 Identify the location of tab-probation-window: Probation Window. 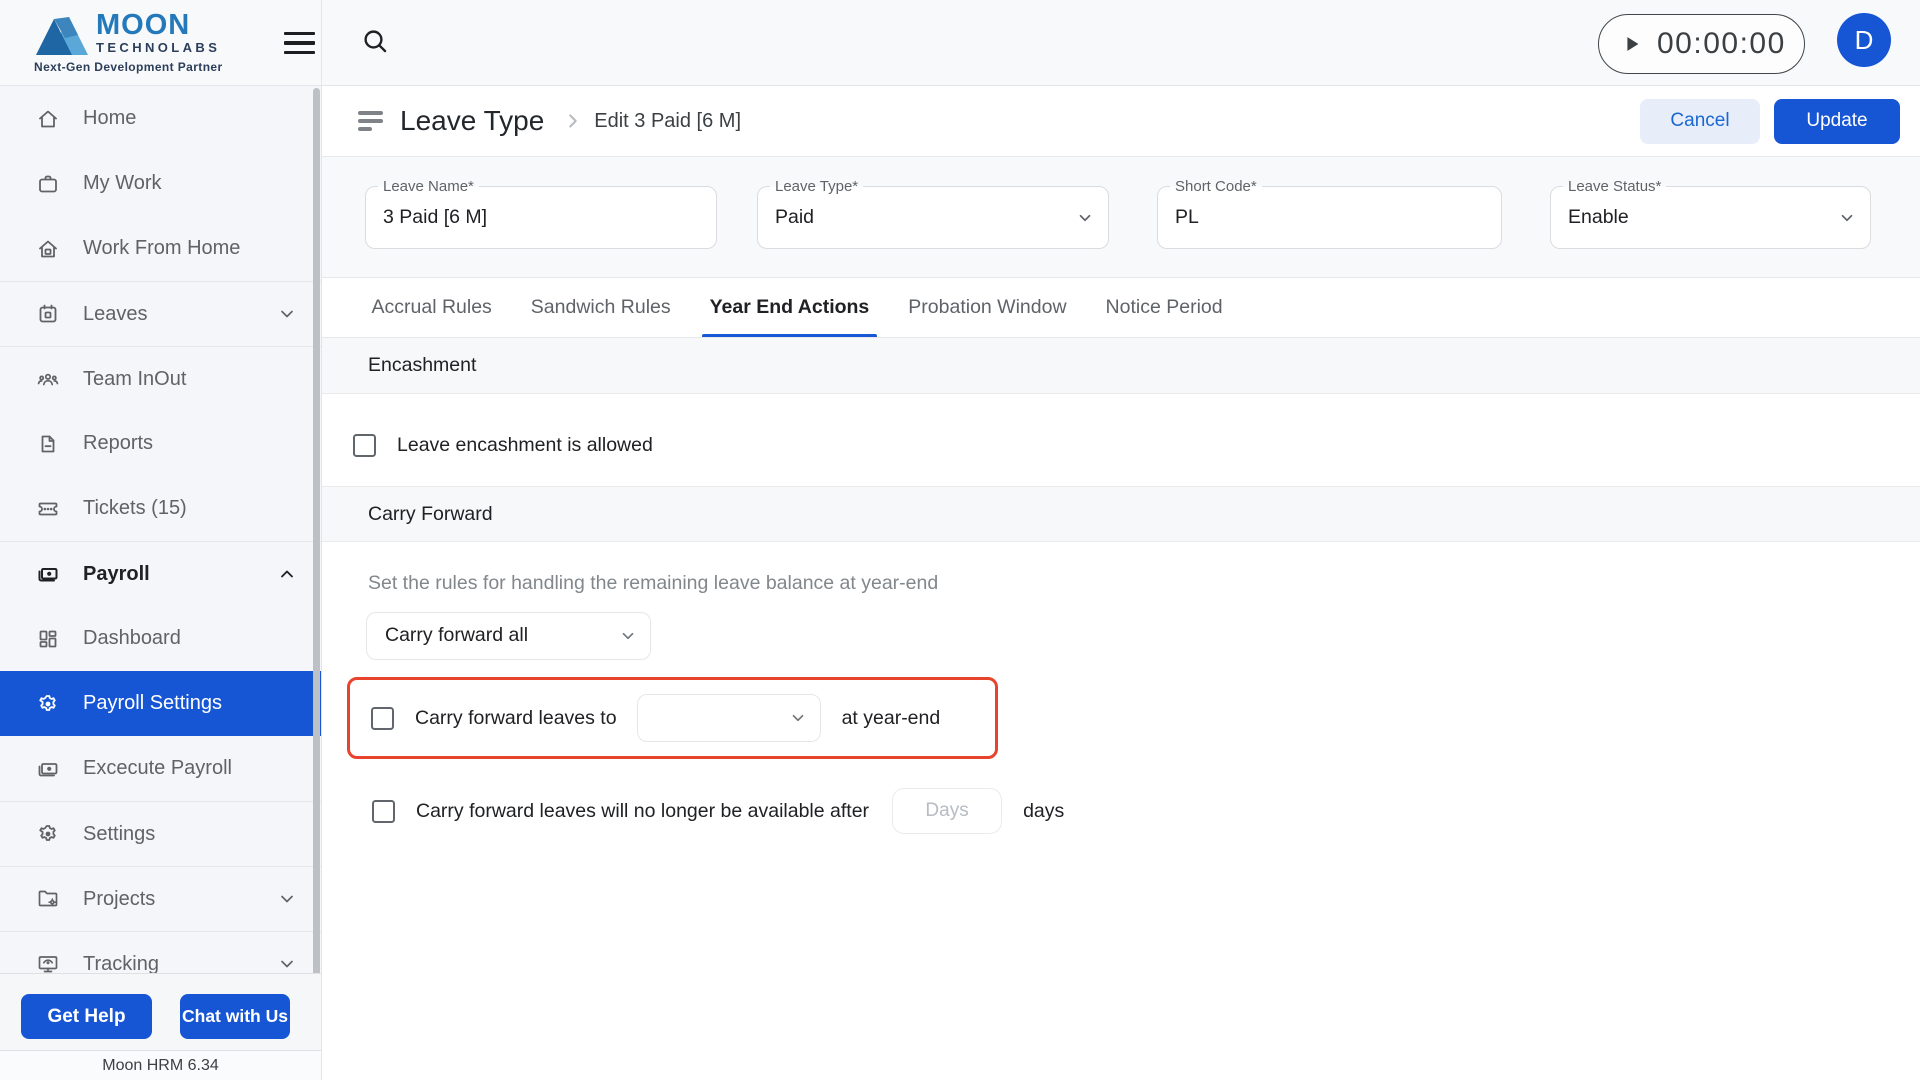
(987, 307).